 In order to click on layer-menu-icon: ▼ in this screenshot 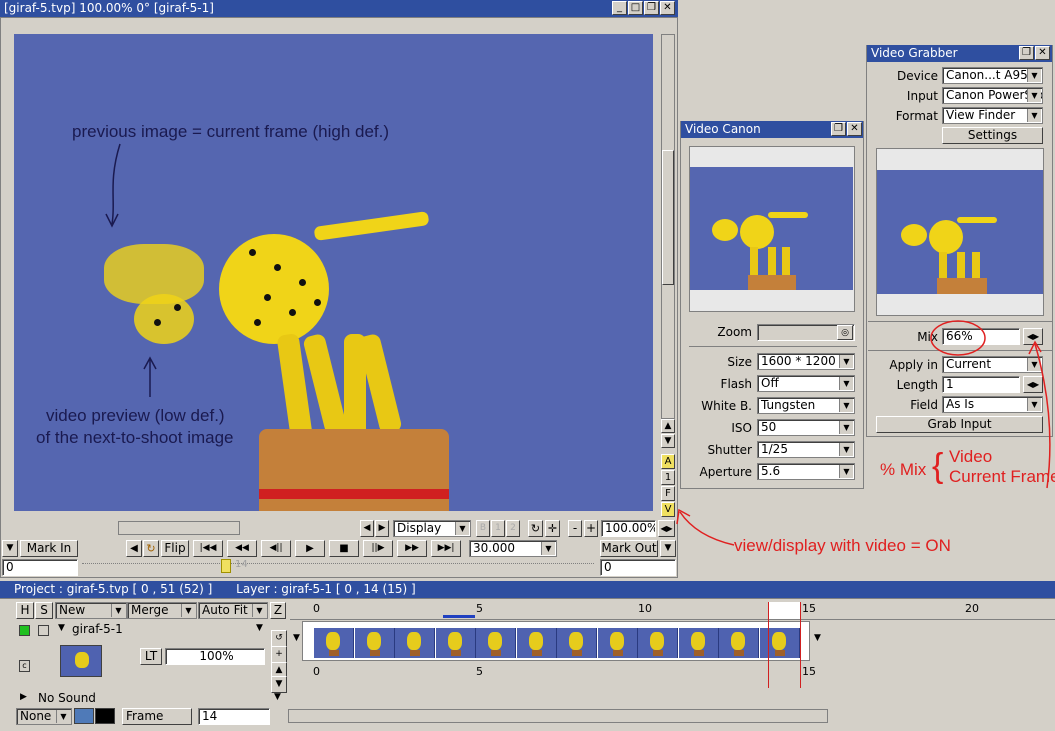, I will do `click(259, 628)`.